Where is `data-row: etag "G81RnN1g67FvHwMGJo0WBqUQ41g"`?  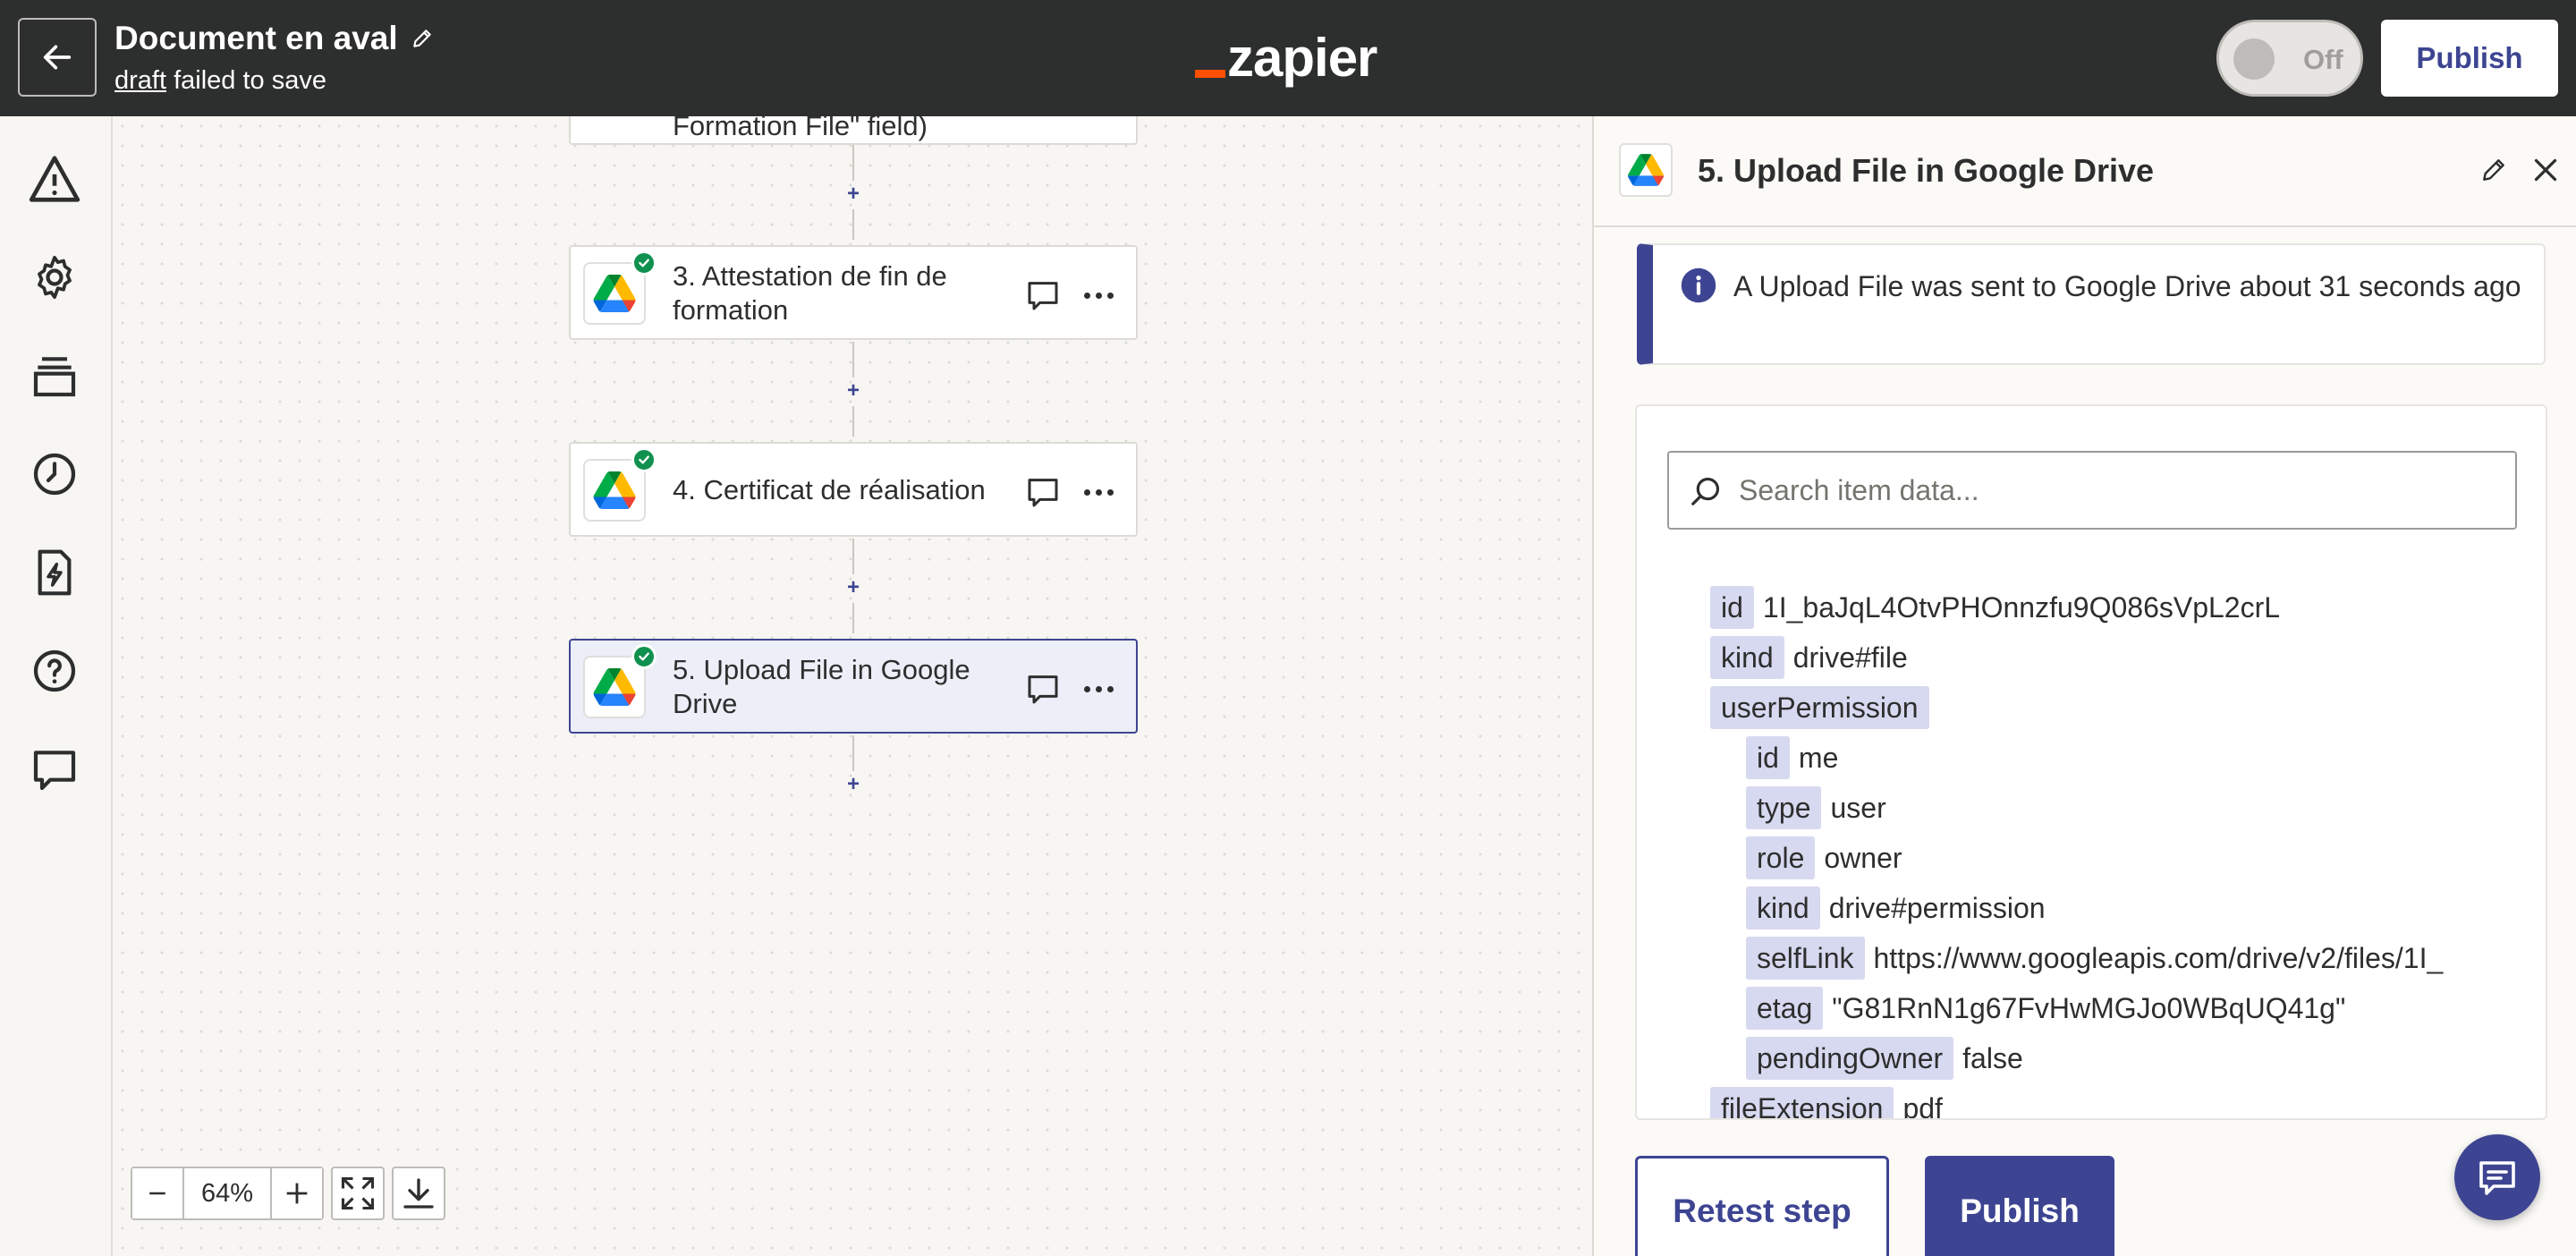 data-row: etag "G81RnN1g67FvHwMGJo0WBqUQ41g" is located at coordinates (2045, 1008).